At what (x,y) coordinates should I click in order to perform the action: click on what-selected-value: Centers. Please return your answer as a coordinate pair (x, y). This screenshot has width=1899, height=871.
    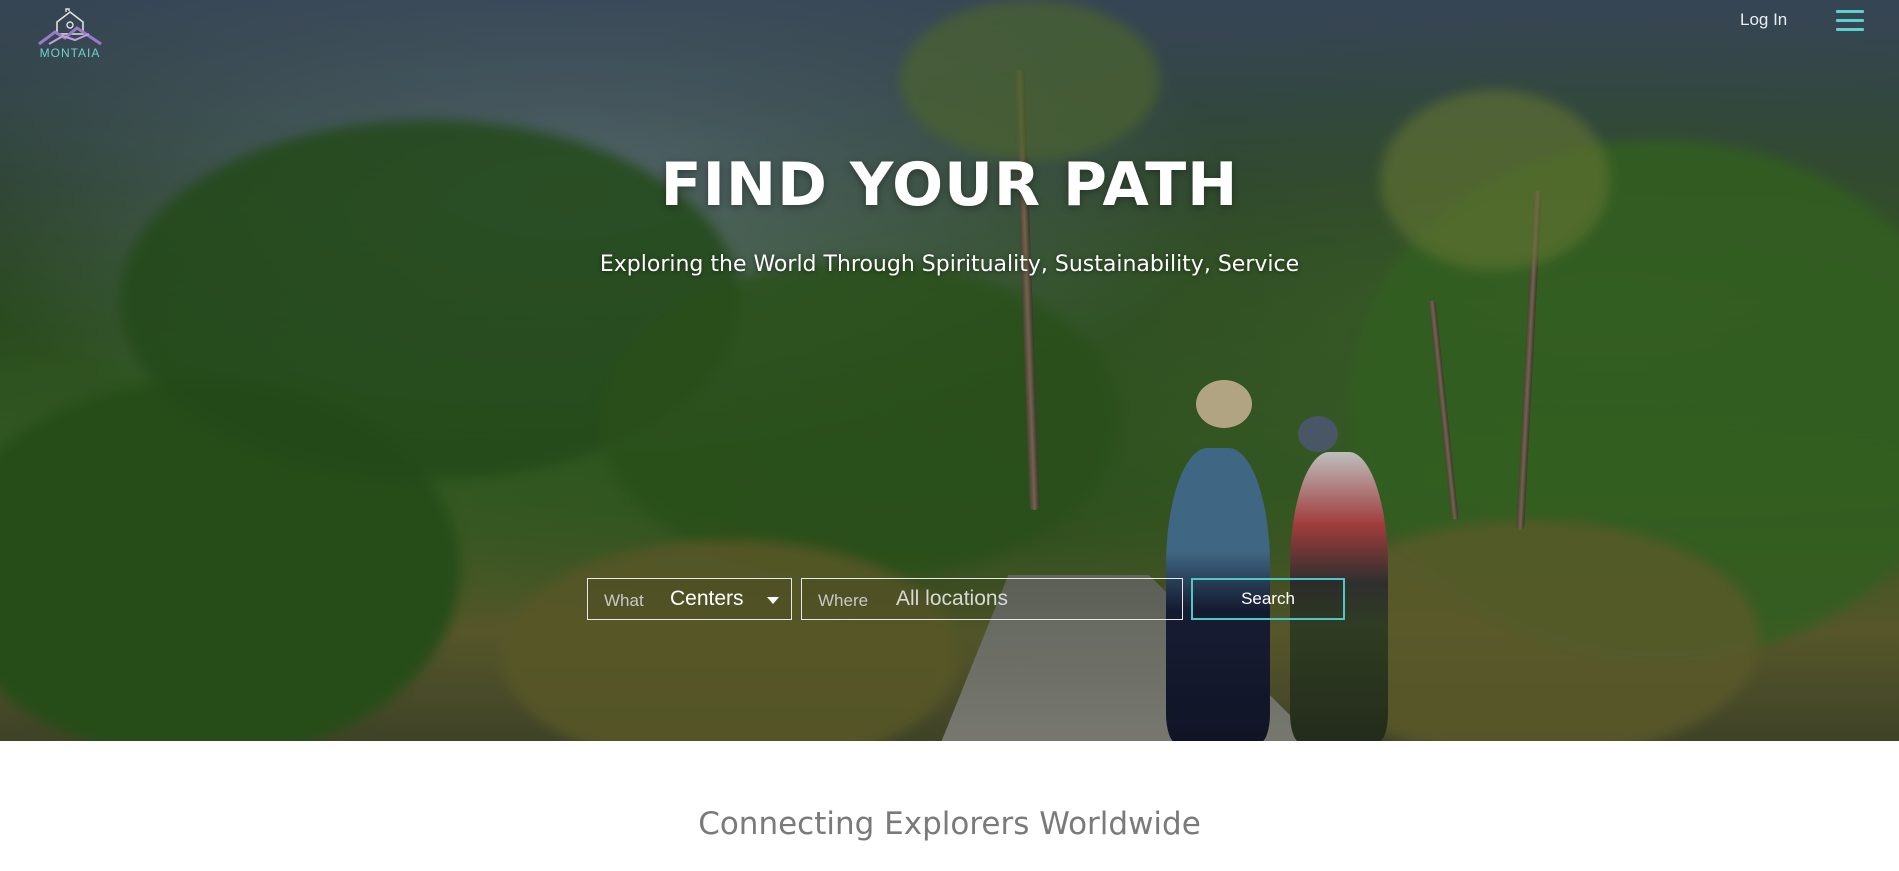
    Looking at the image, I should click on (707, 598).